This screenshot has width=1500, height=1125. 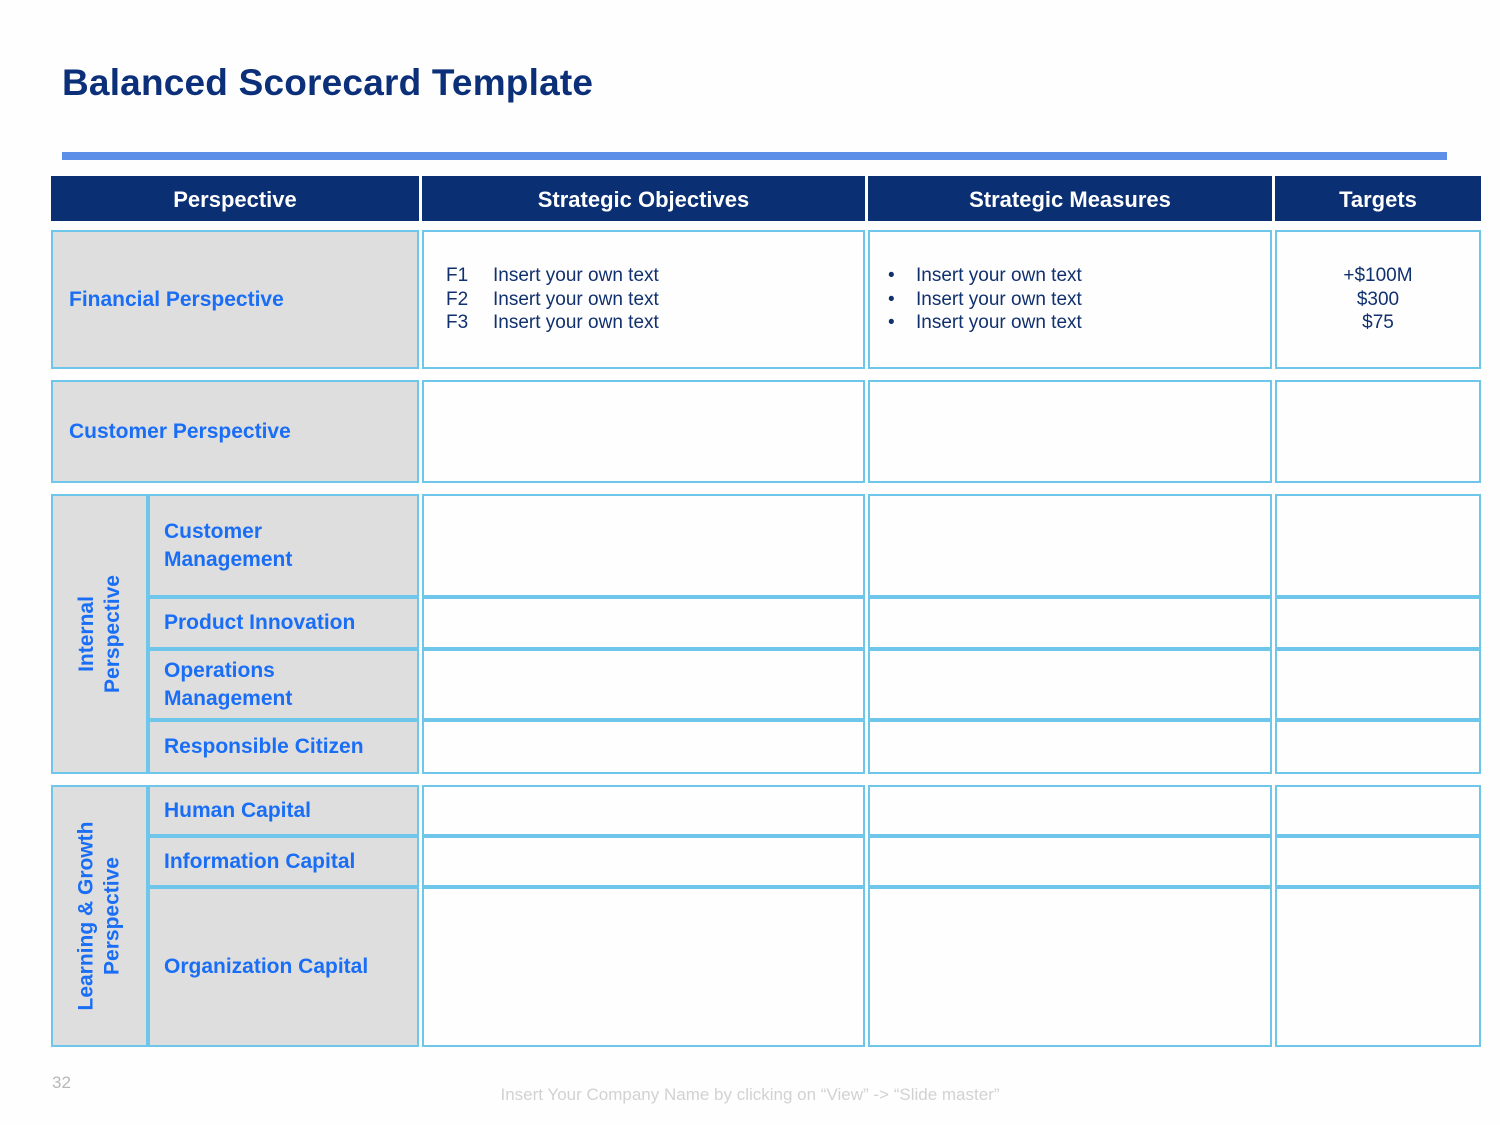 I want to click on targets-cell-customer, so click(x=1378, y=431).